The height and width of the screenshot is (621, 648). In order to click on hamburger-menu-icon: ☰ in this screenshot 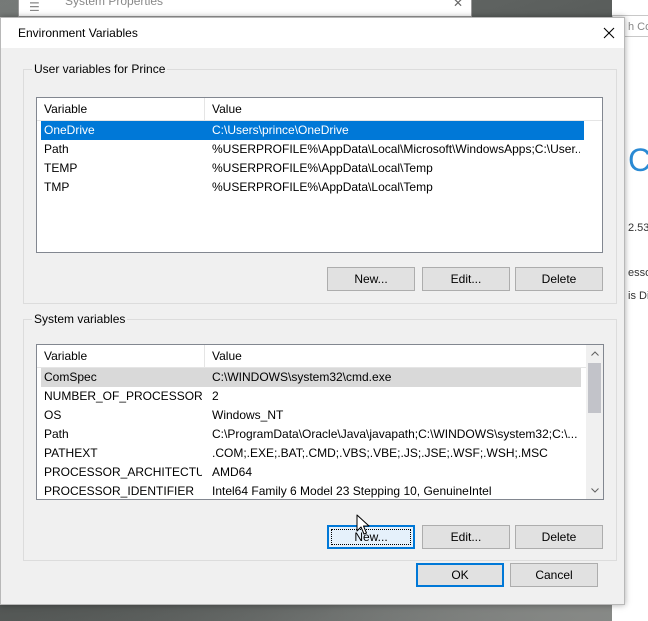, I will do `click(34, 7)`.